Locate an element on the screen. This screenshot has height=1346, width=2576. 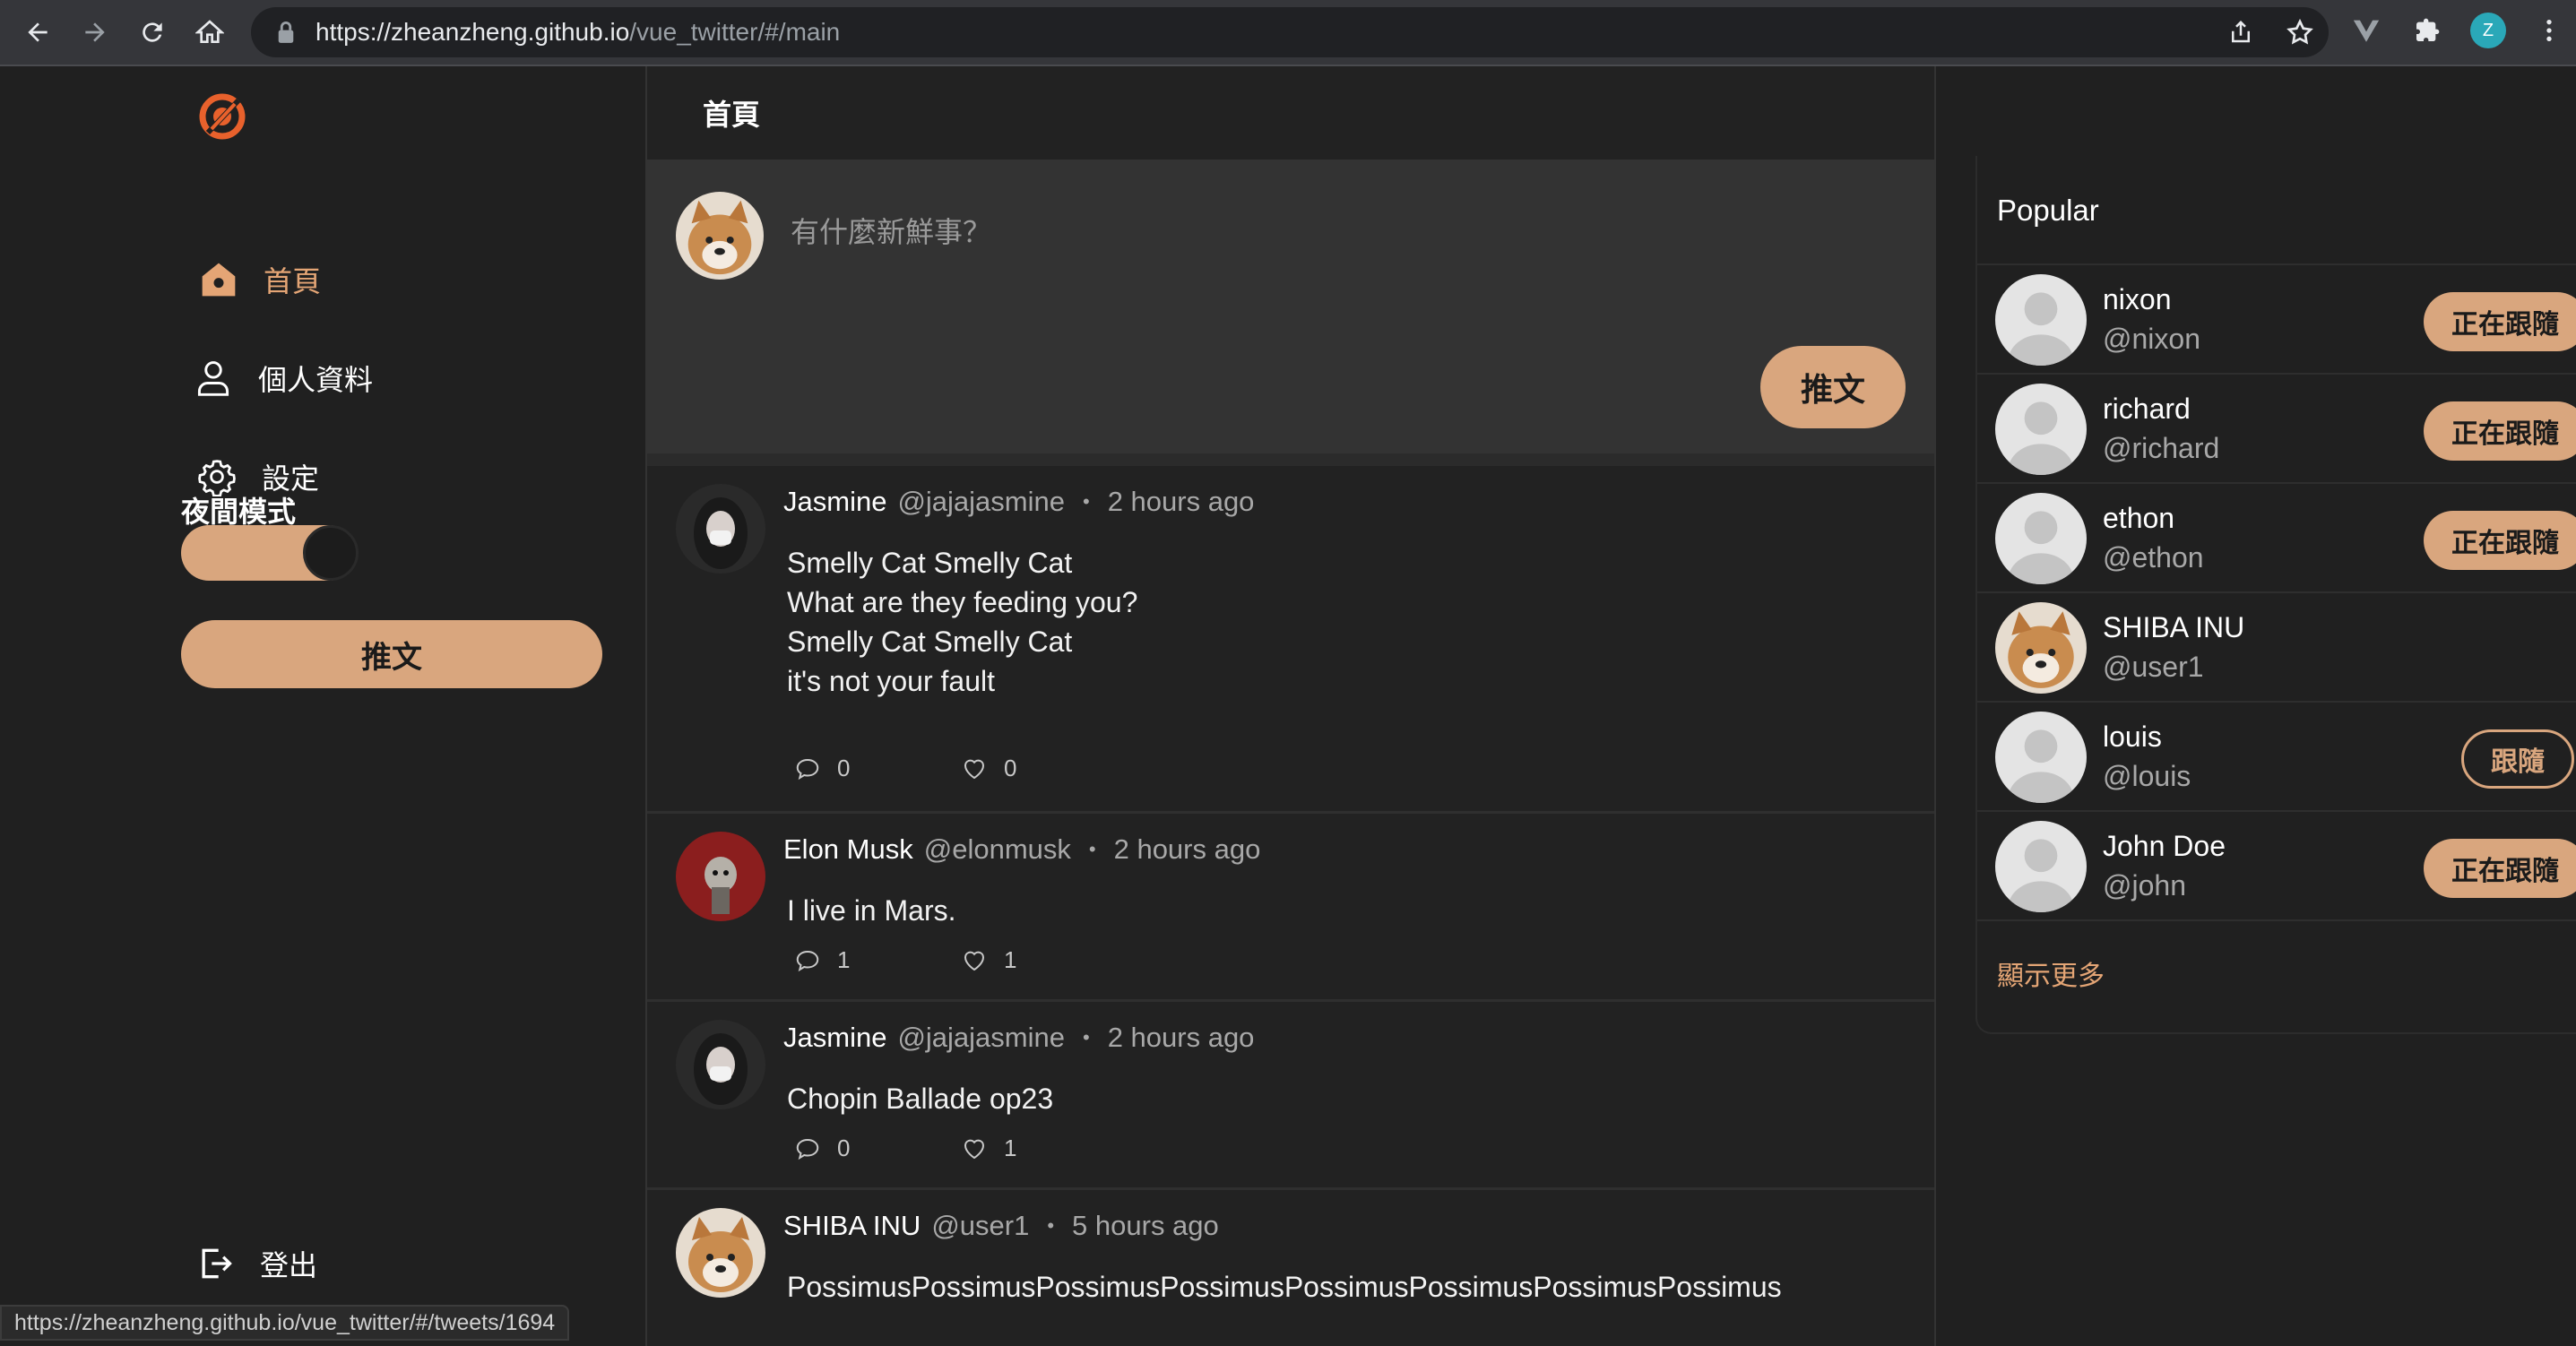
sidebar-tweet-button: 推文 is located at coordinates (391, 654).